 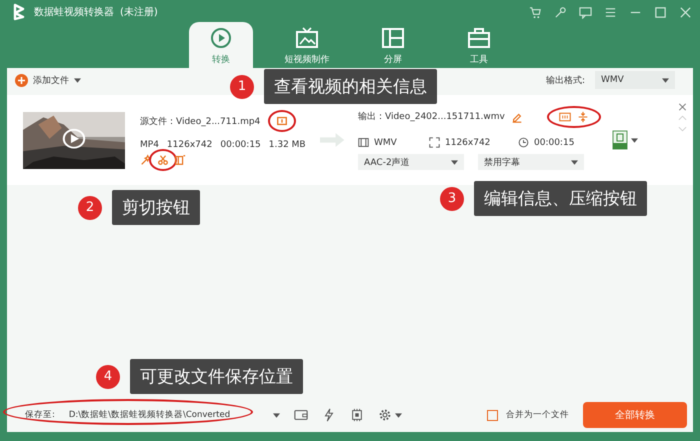 I want to click on settings-icon, so click(x=385, y=415).